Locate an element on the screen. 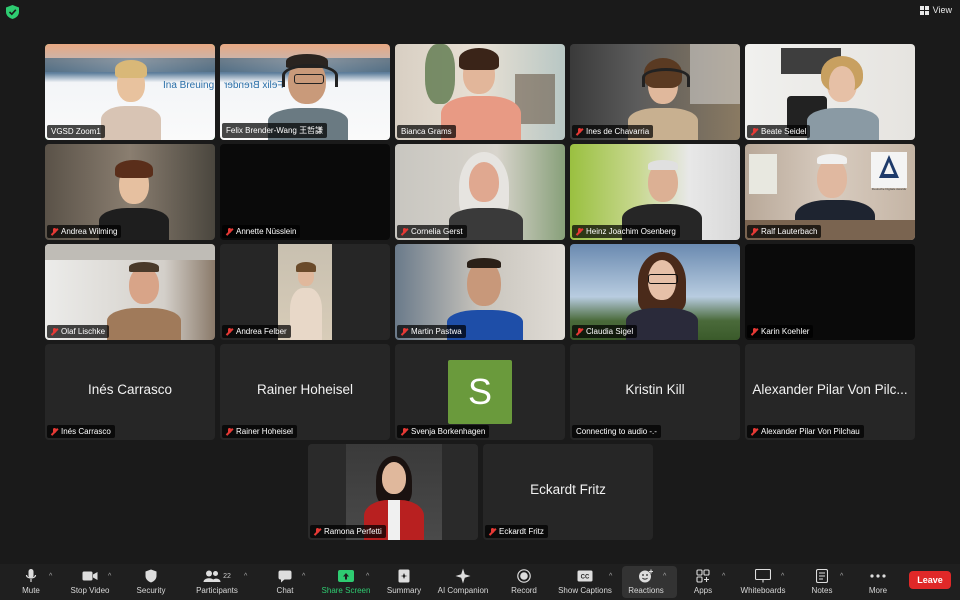 The image size is (960, 600). chat-button: Chat is located at coordinates (285, 584).